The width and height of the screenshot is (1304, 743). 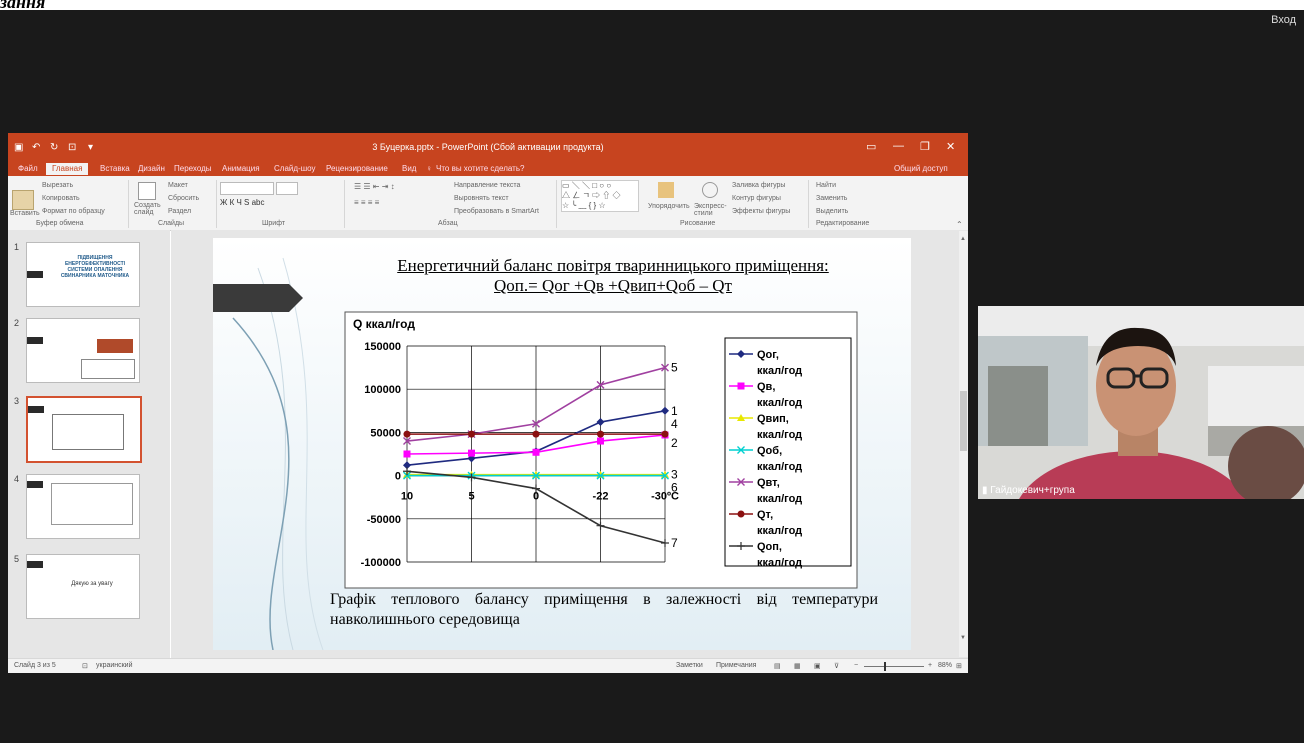 I want to click on list-buttons: ☰ ☰ ⇤ ⇥ ↕, so click(x=374, y=186).